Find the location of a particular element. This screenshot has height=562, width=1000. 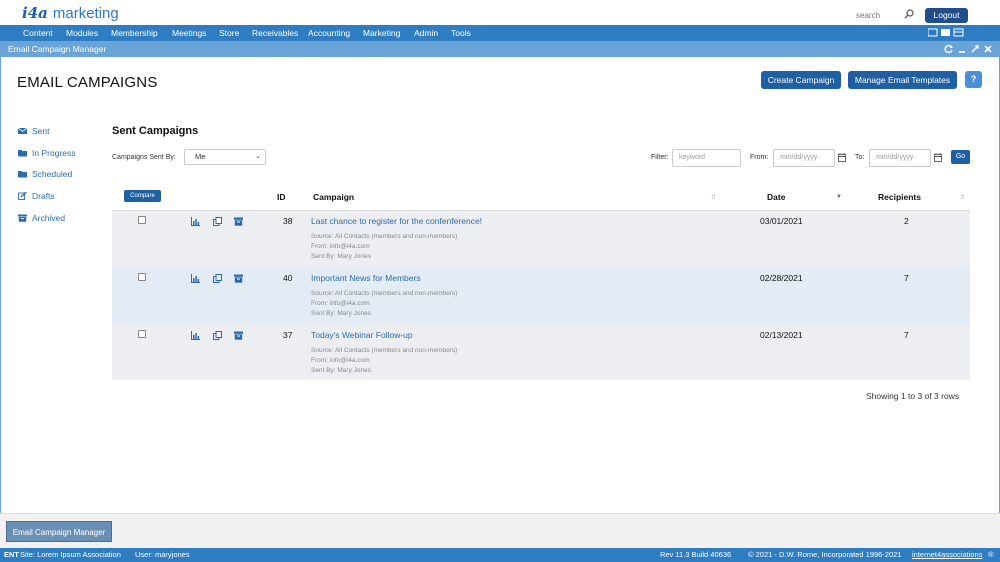

campaign-link: Today's Webinar Follow-up is located at coordinates (362, 335).